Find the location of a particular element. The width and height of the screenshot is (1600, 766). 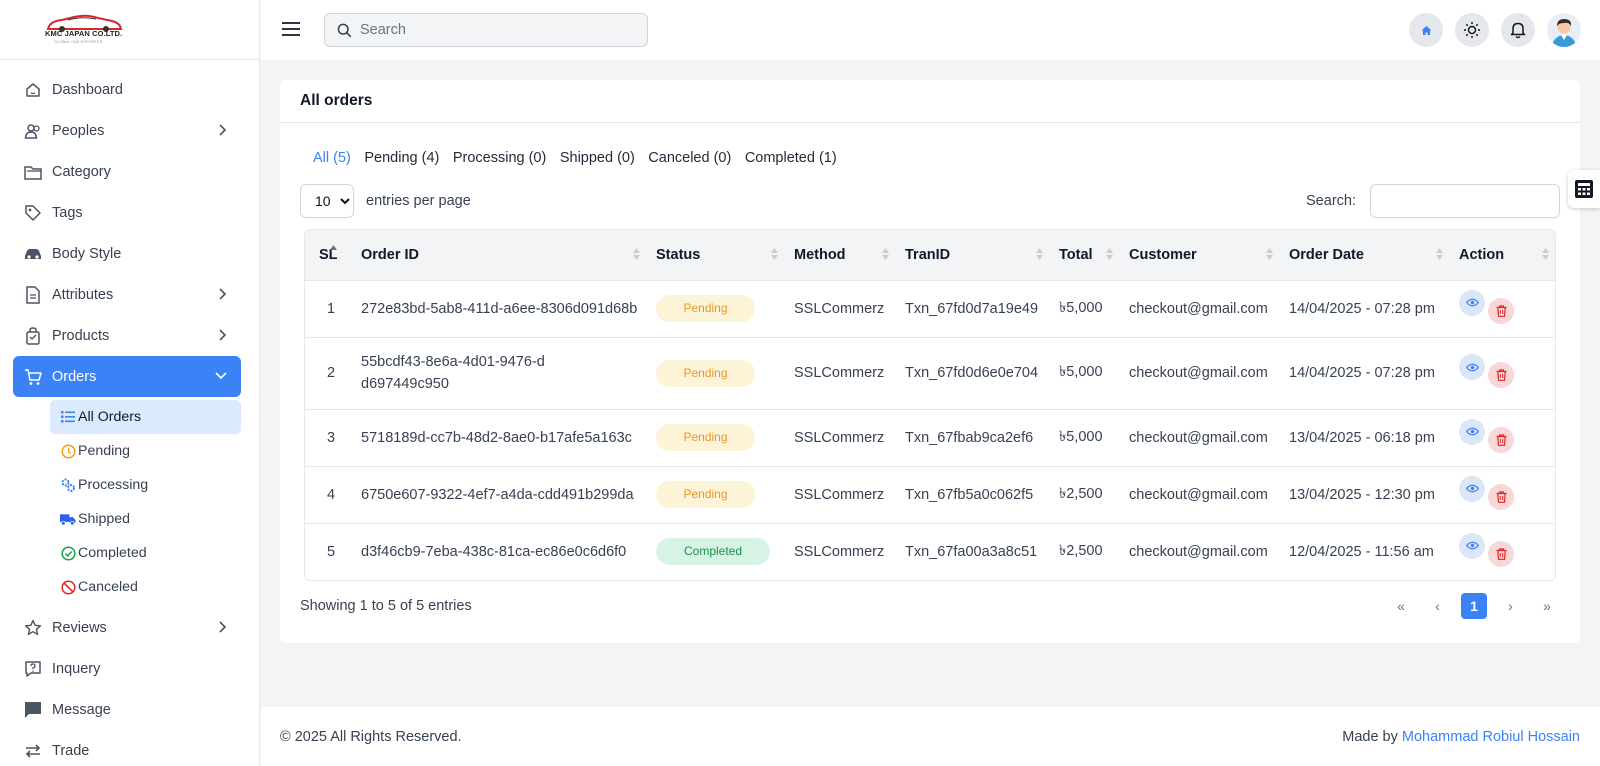

message-icon is located at coordinates (33, 710).